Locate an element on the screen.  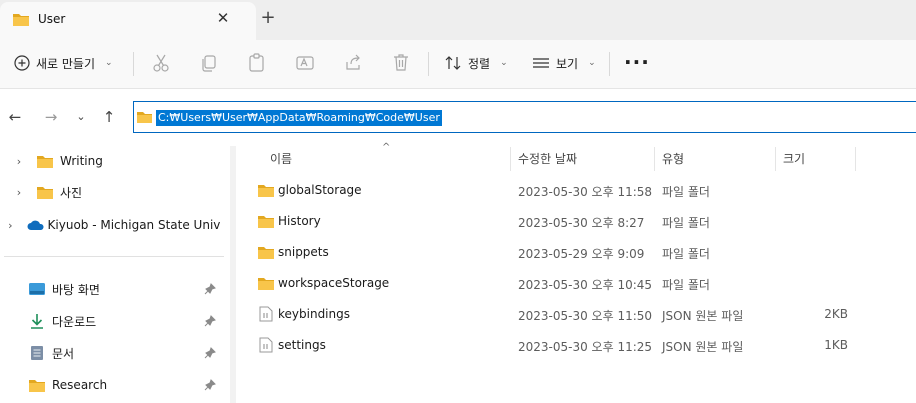
file-name: settings is located at coordinates (302, 345).